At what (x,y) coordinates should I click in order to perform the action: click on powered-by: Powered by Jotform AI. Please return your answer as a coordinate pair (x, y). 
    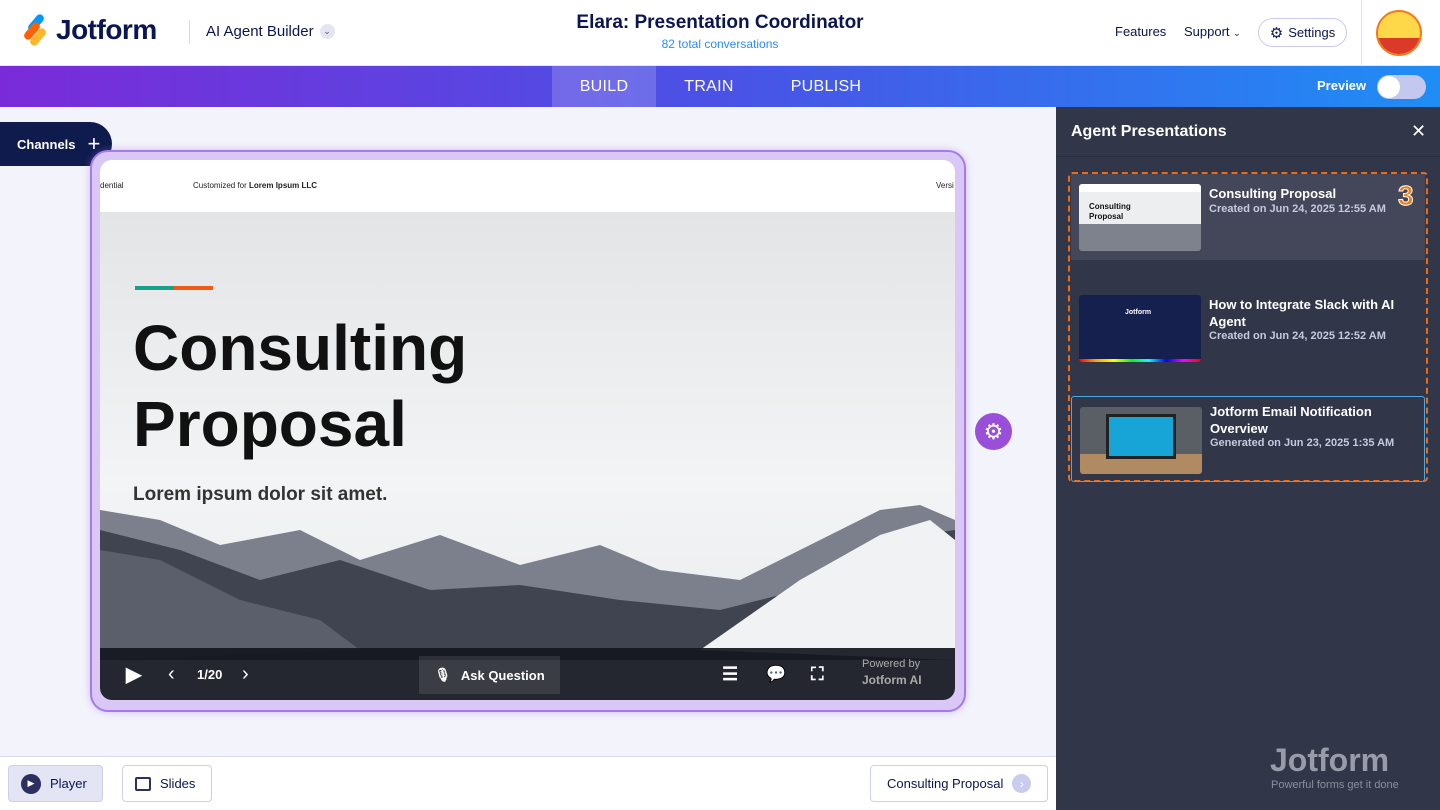
    Looking at the image, I should click on (892, 672).